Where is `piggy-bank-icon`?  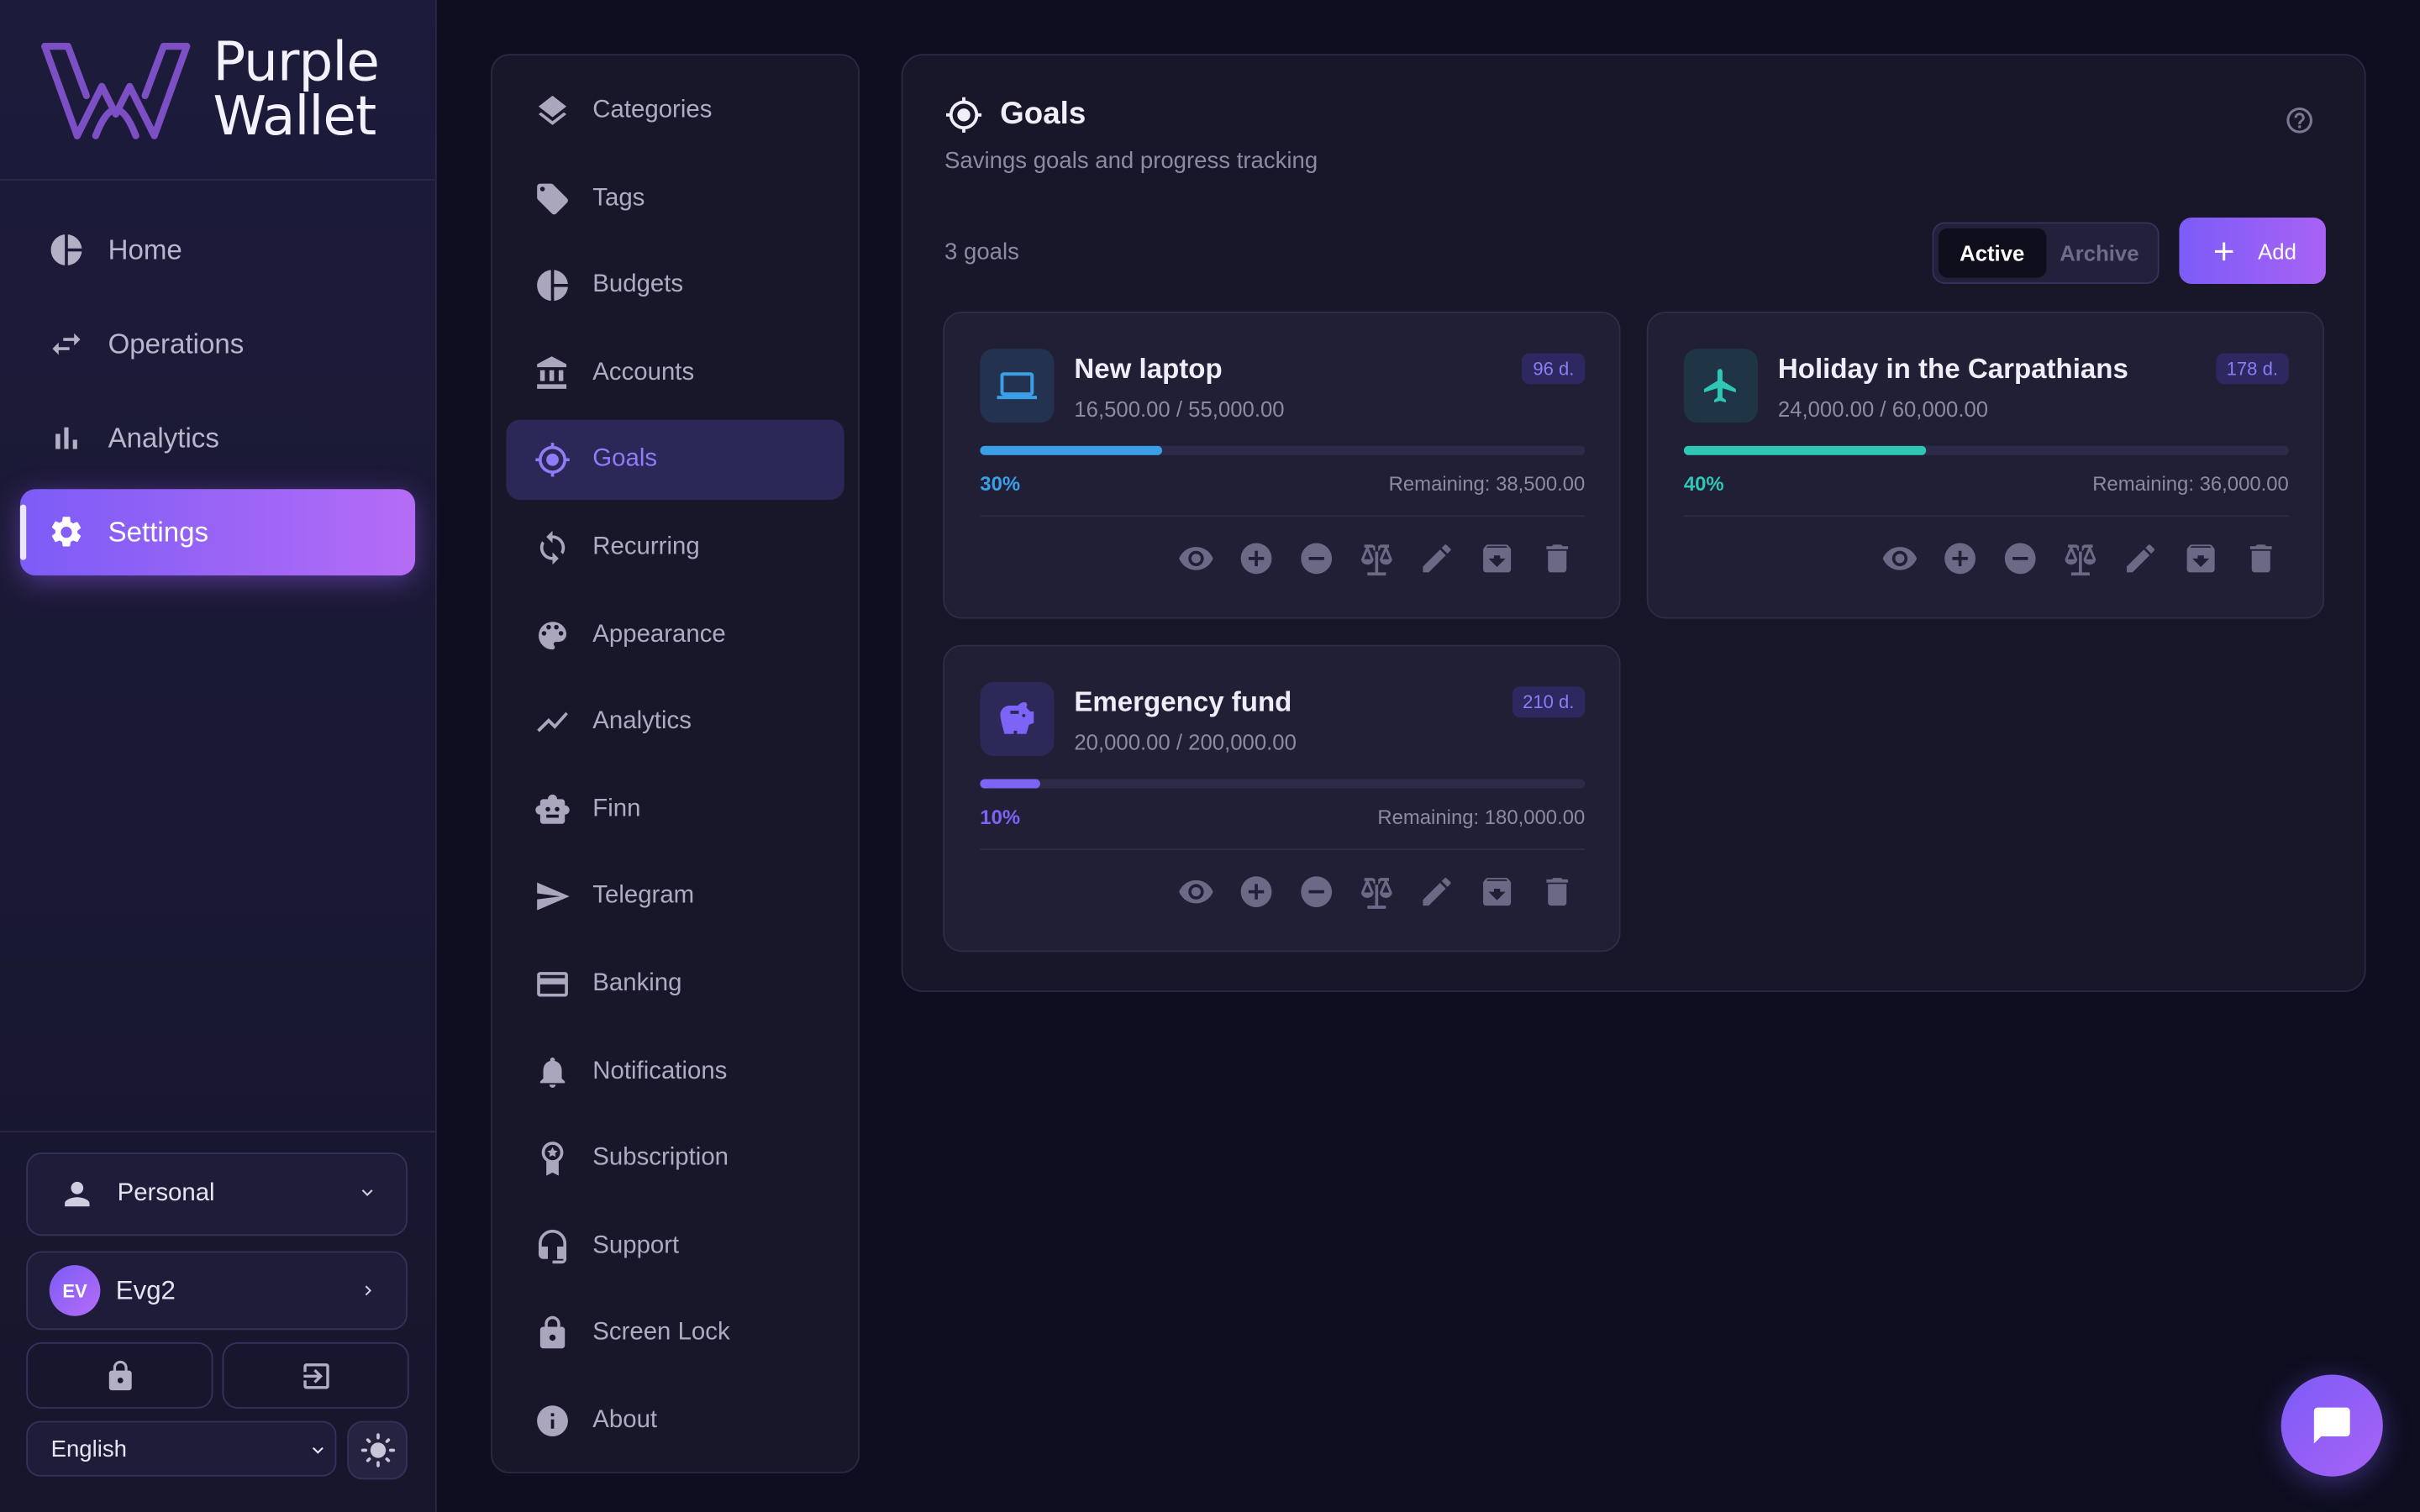 piggy-bank-icon is located at coordinates (1018, 719).